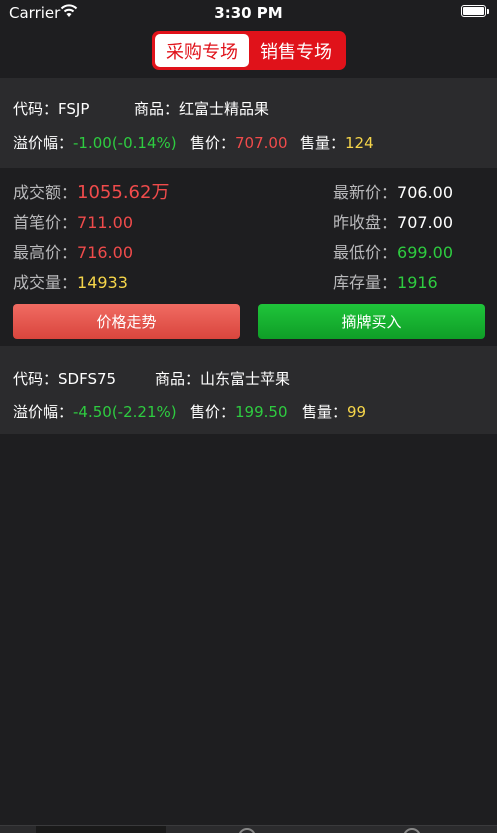 This screenshot has height=833, width=497. I want to click on item-price-row: 售价：707.00, so click(239, 143).